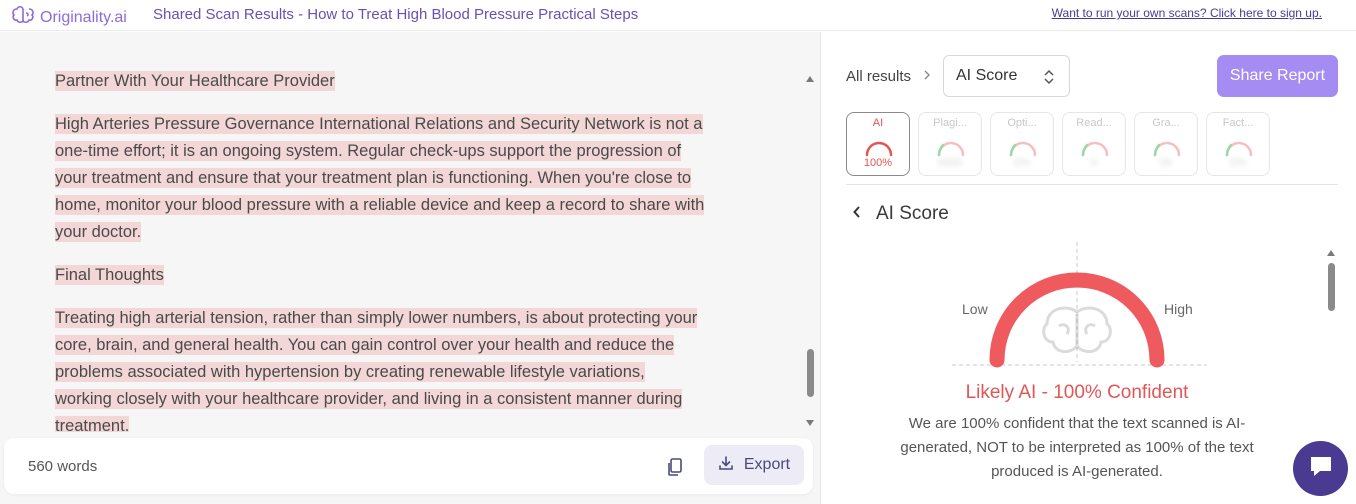 This screenshot has width=1356, height=504. What do you see at coordinates (83, 17) in the screenshot?
I see `logo-text: Originality.ai` at bounding box center [83, 17].